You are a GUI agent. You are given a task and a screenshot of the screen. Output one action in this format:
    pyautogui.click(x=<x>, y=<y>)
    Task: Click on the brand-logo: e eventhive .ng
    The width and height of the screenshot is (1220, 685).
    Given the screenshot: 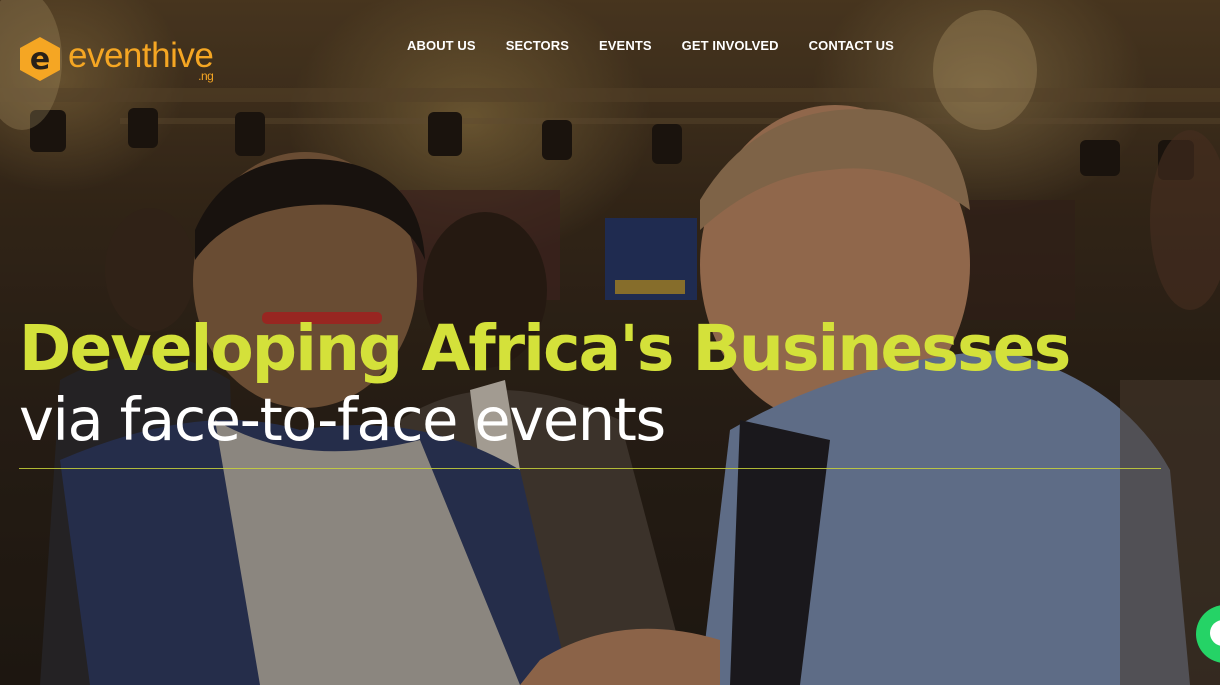 What is the action you would take?
    pyautogui.click(x=116, y=59)
    